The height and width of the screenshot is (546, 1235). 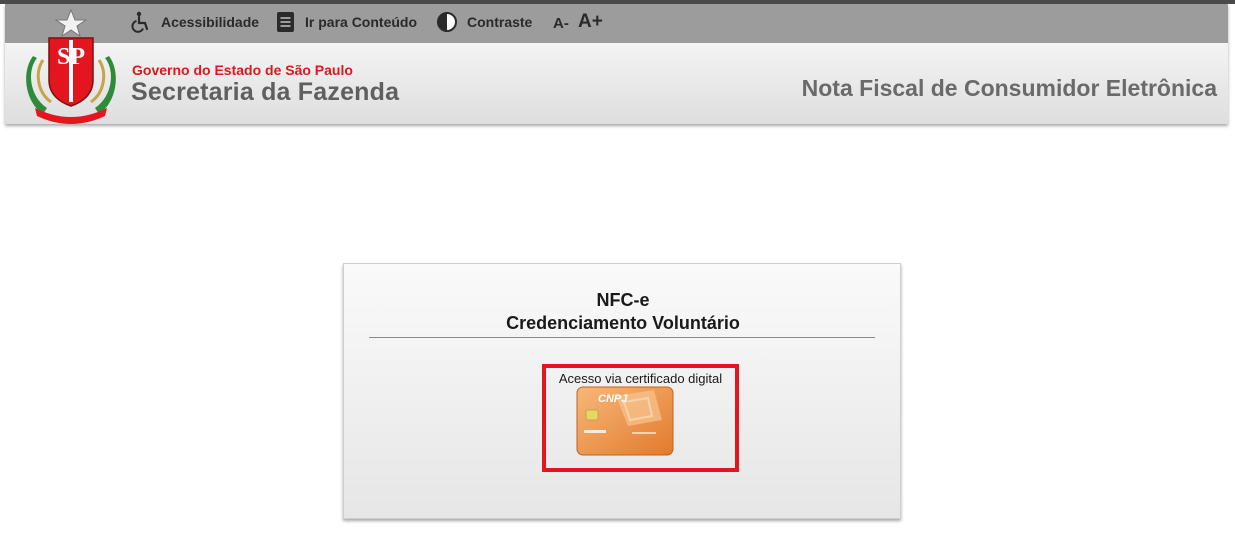 What do you see at coordinates (590, 22) in the screenshot?
I see `font-increase-button: A+` at bounding box center [590, 22].